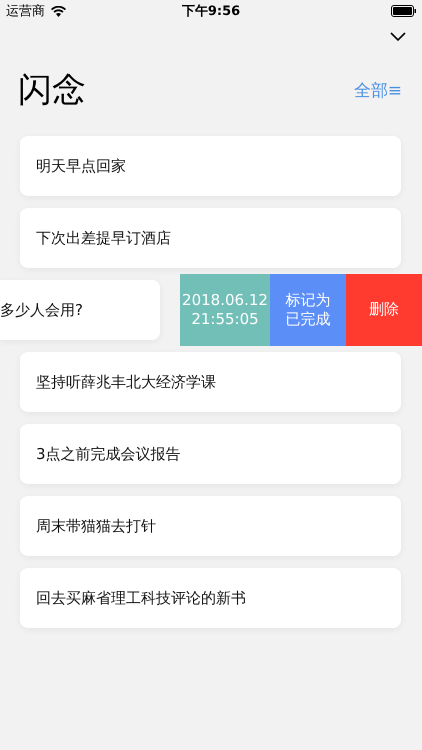  Describe the element at coordinates (210, 238) in the screenshot. I see `note-card: 下次出差提早订酒店` at that location.